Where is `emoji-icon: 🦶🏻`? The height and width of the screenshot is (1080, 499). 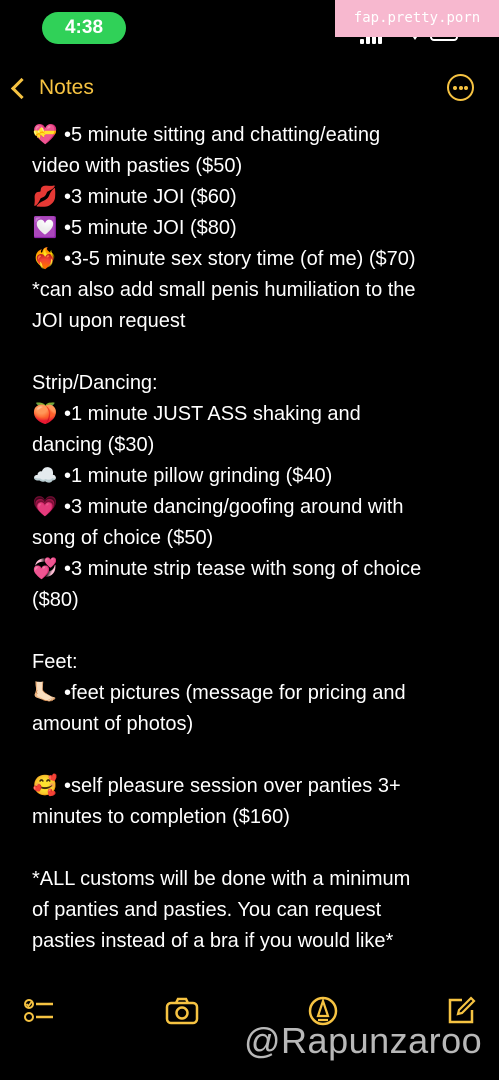
emoji-icon: 🦶🏻 is located at coordinates (45, 693).